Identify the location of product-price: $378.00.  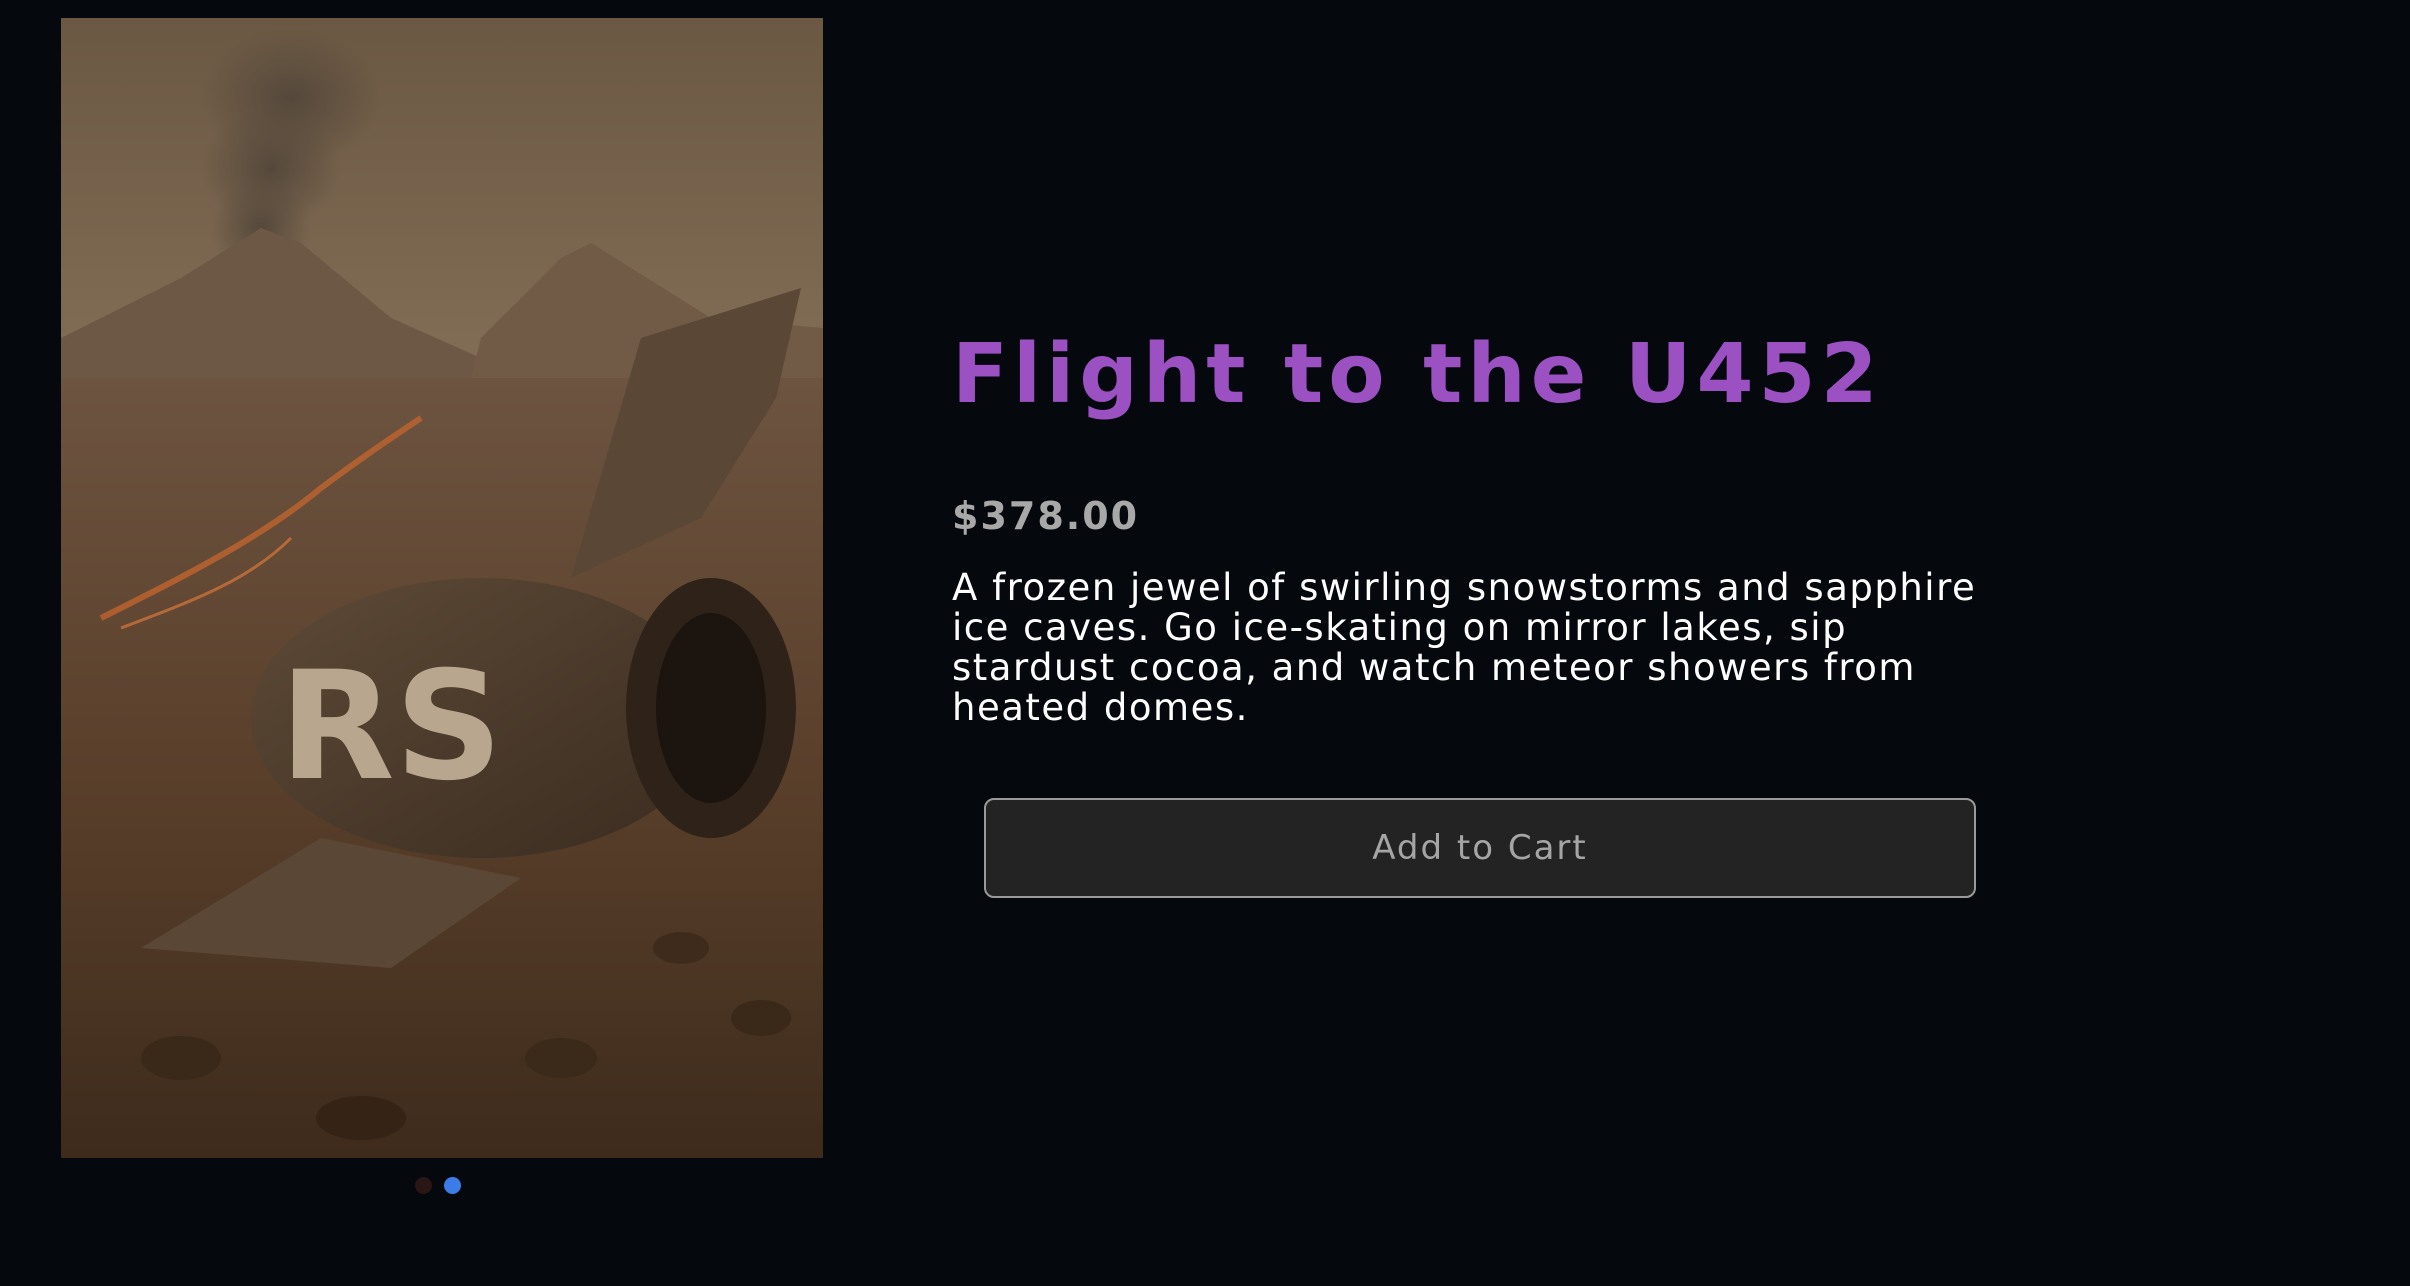
(1046, 516).